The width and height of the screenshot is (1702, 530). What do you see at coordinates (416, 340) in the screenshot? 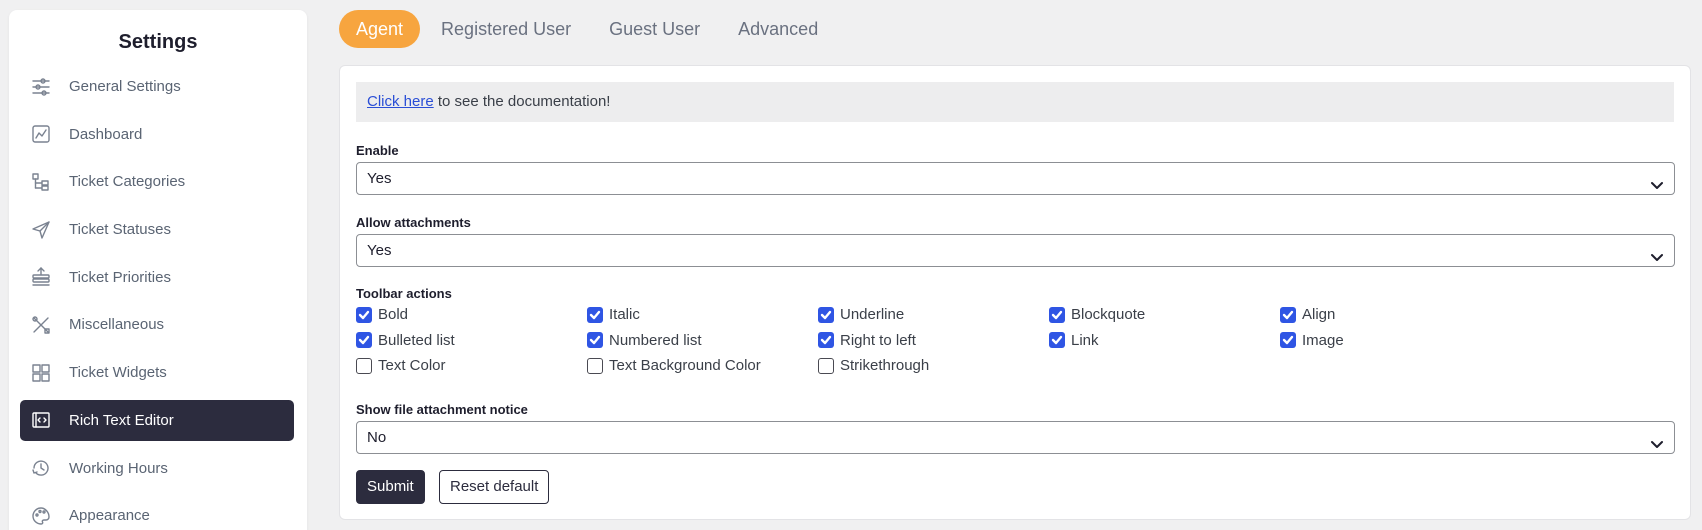
I see `checkbox-label: Bulleted list` at bounding box center [416, 340].